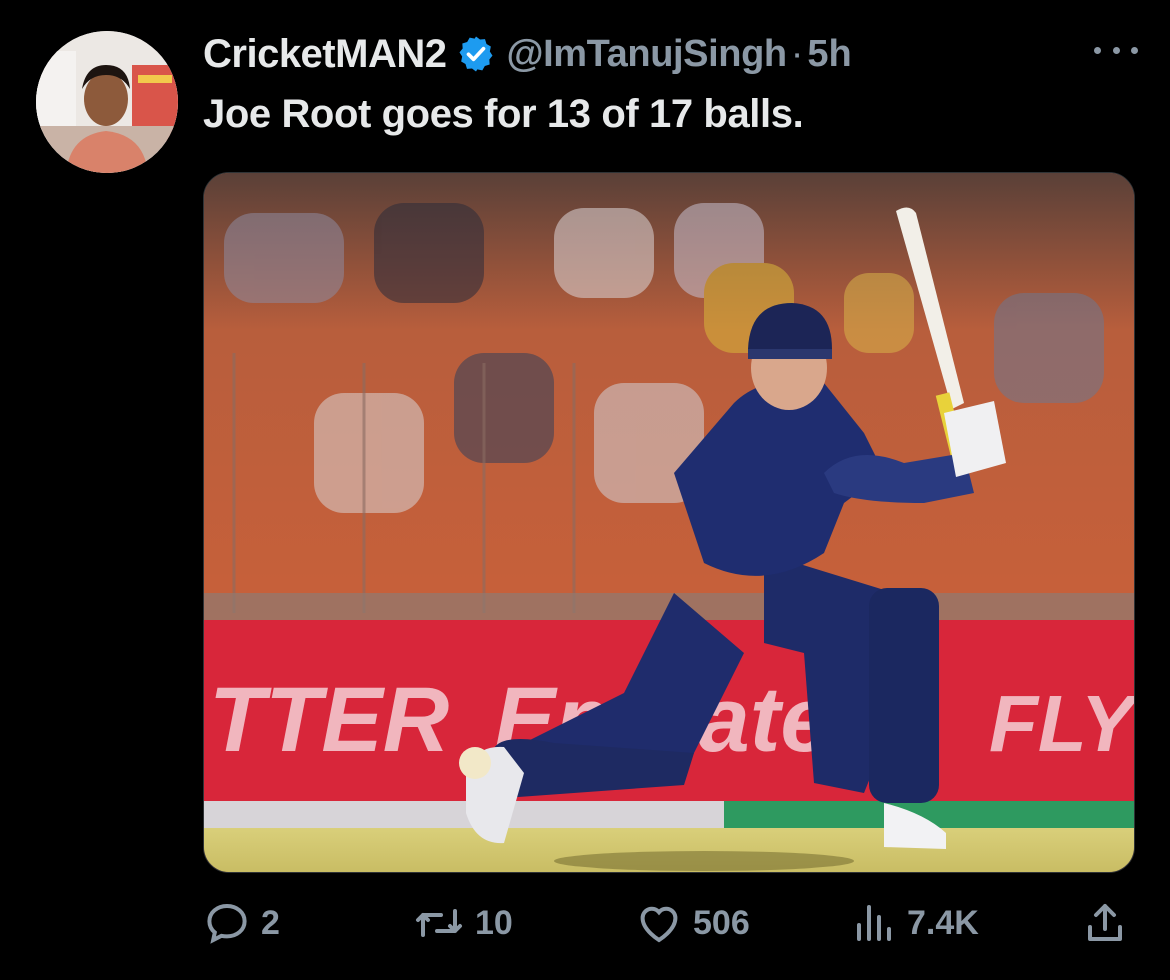 The width and height of the screenshot is (1170, 980). What do you see at coordinates (439, 923) in the screenshot?
I see `retweet-icon` at bounding box center [439, 923].